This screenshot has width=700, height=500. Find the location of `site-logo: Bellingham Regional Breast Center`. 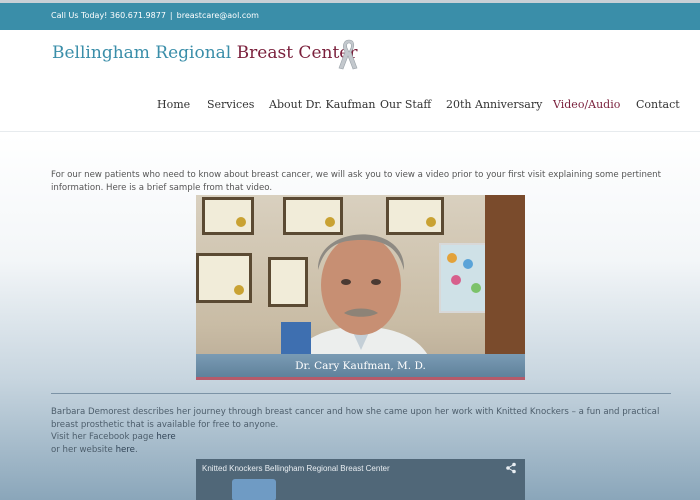

site-logo: Bellingham Regional Breast Center is located at coordinates (204, 53).